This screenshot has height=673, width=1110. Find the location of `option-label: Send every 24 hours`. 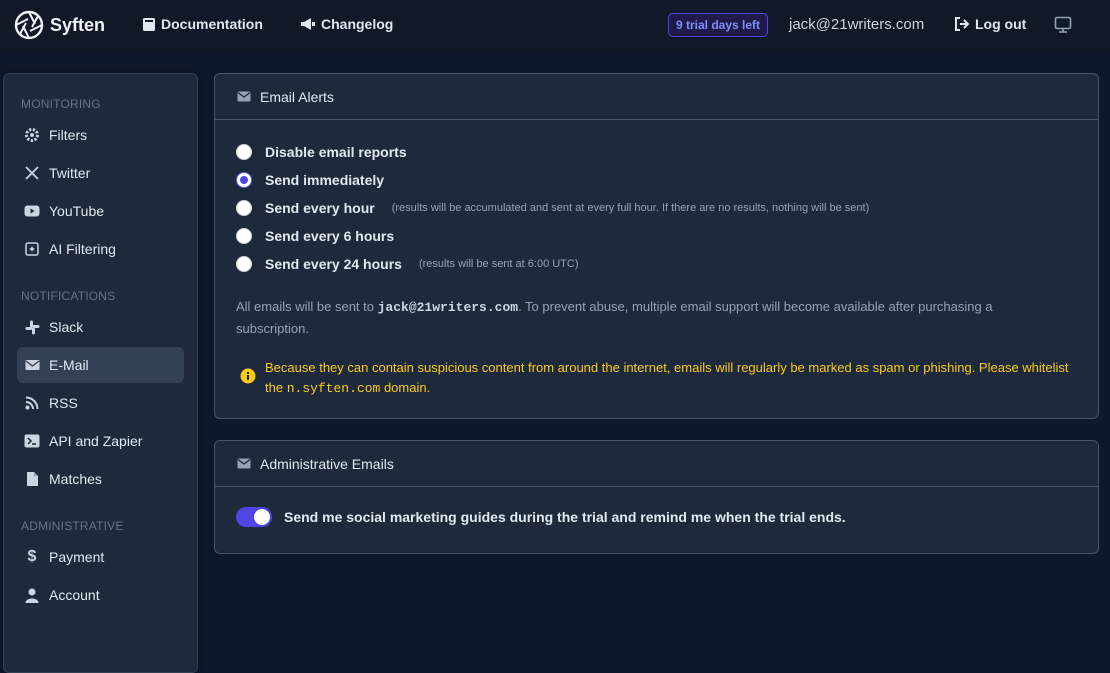

option-label: Send every 24 hours is located at coordinates (333, 264).